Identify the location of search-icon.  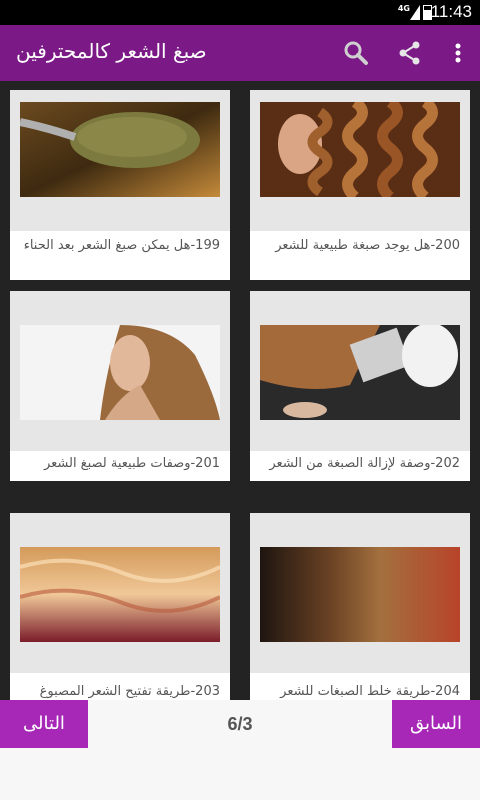
(356, 53).